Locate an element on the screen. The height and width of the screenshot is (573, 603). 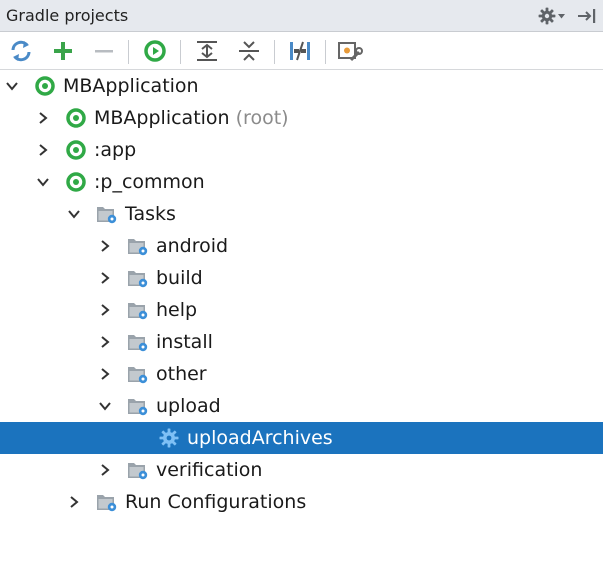
expand-all-icon is located at coordinates (207, 51).